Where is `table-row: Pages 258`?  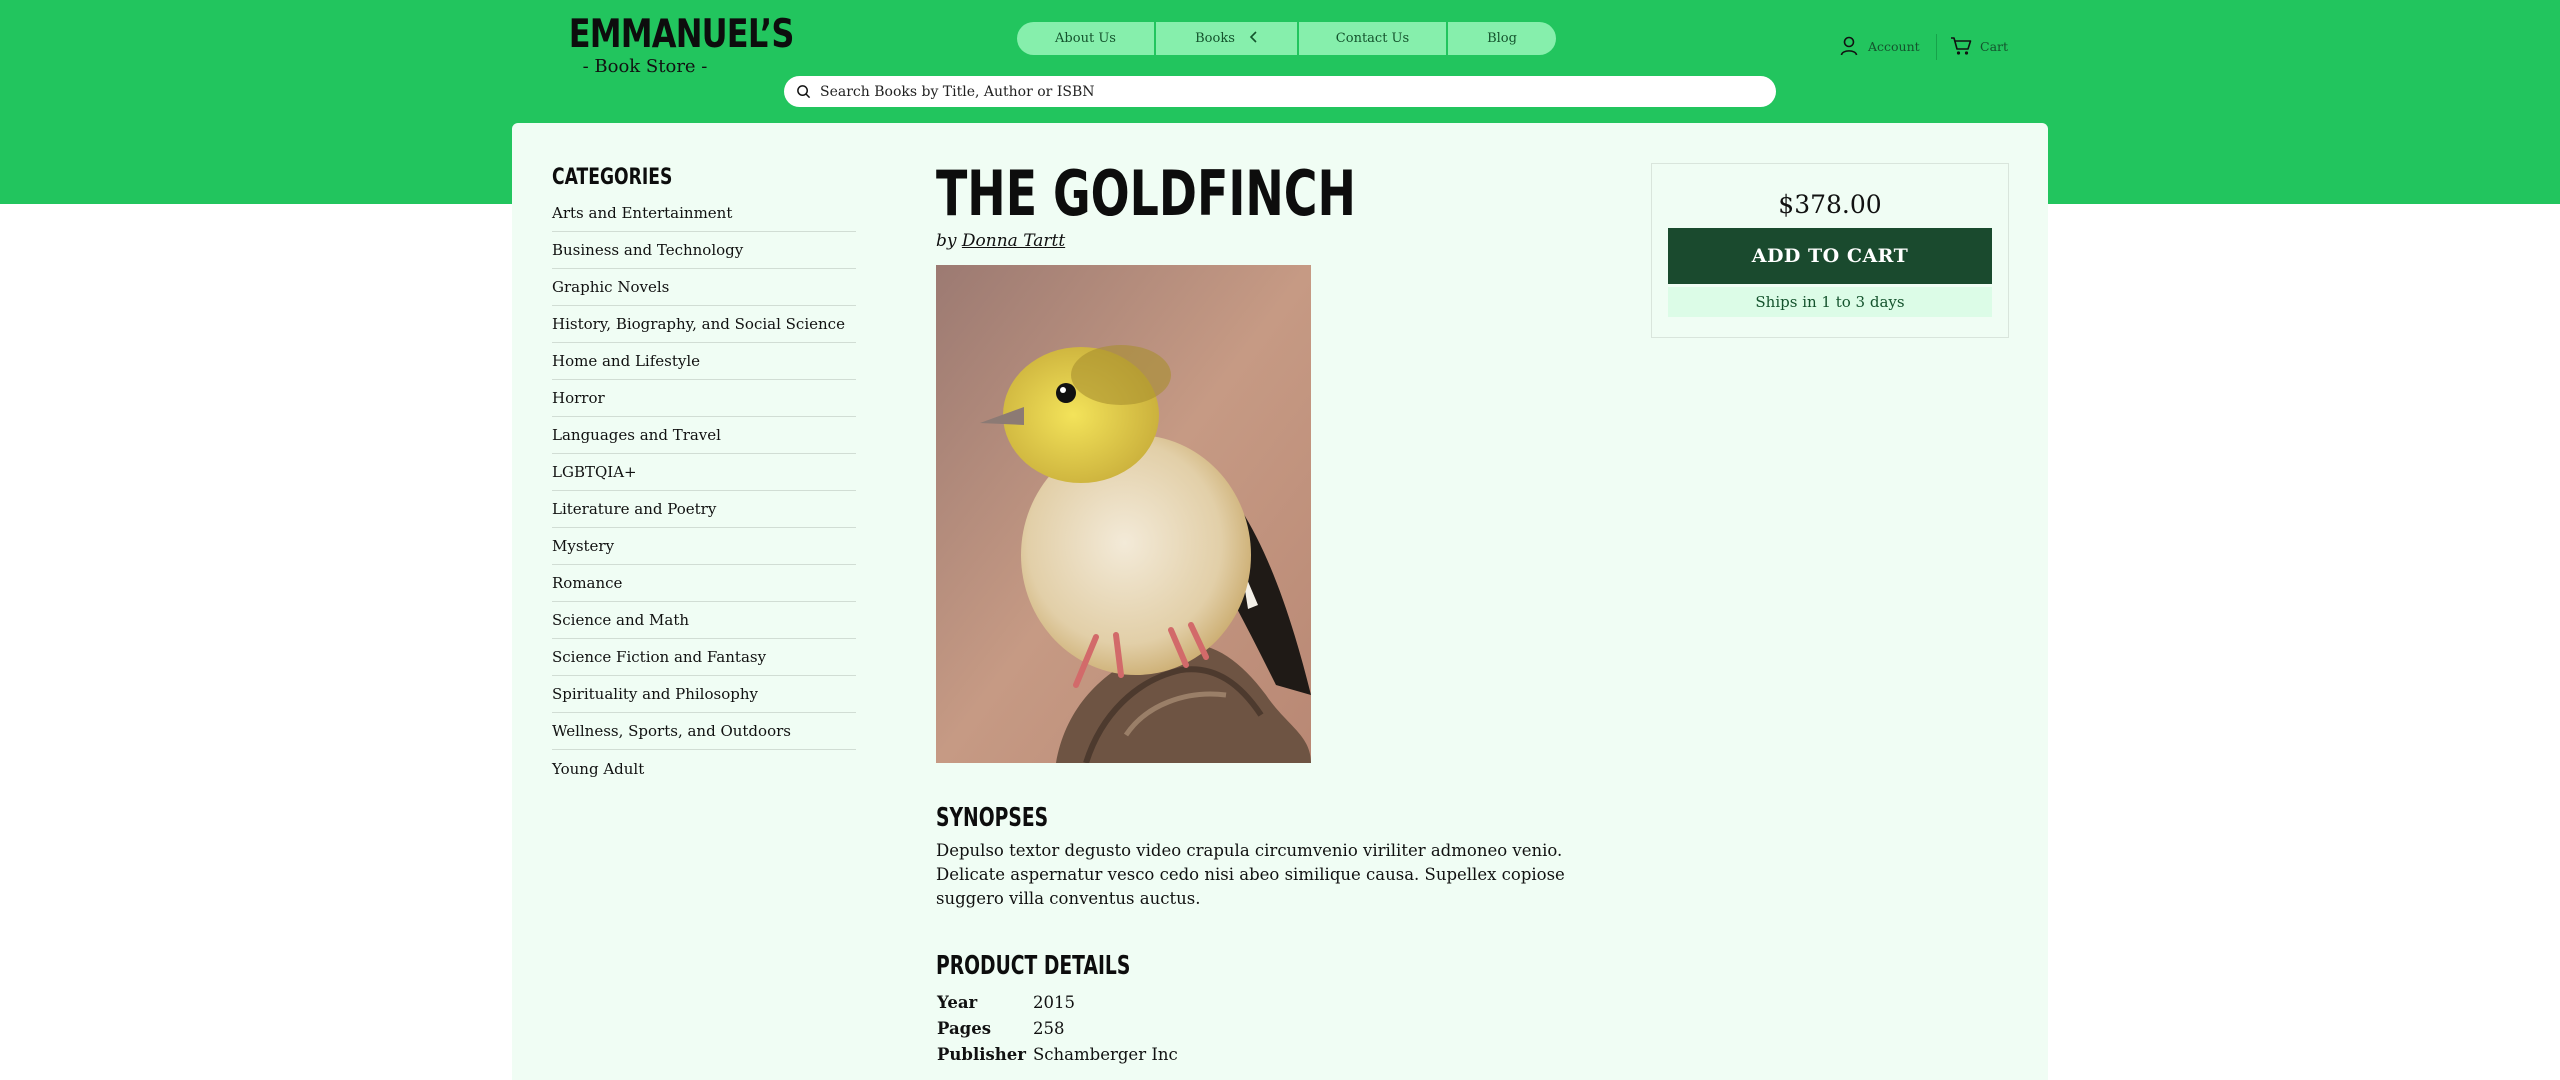
table-row: Pages 258 is located at coordinates (1058, 1028).